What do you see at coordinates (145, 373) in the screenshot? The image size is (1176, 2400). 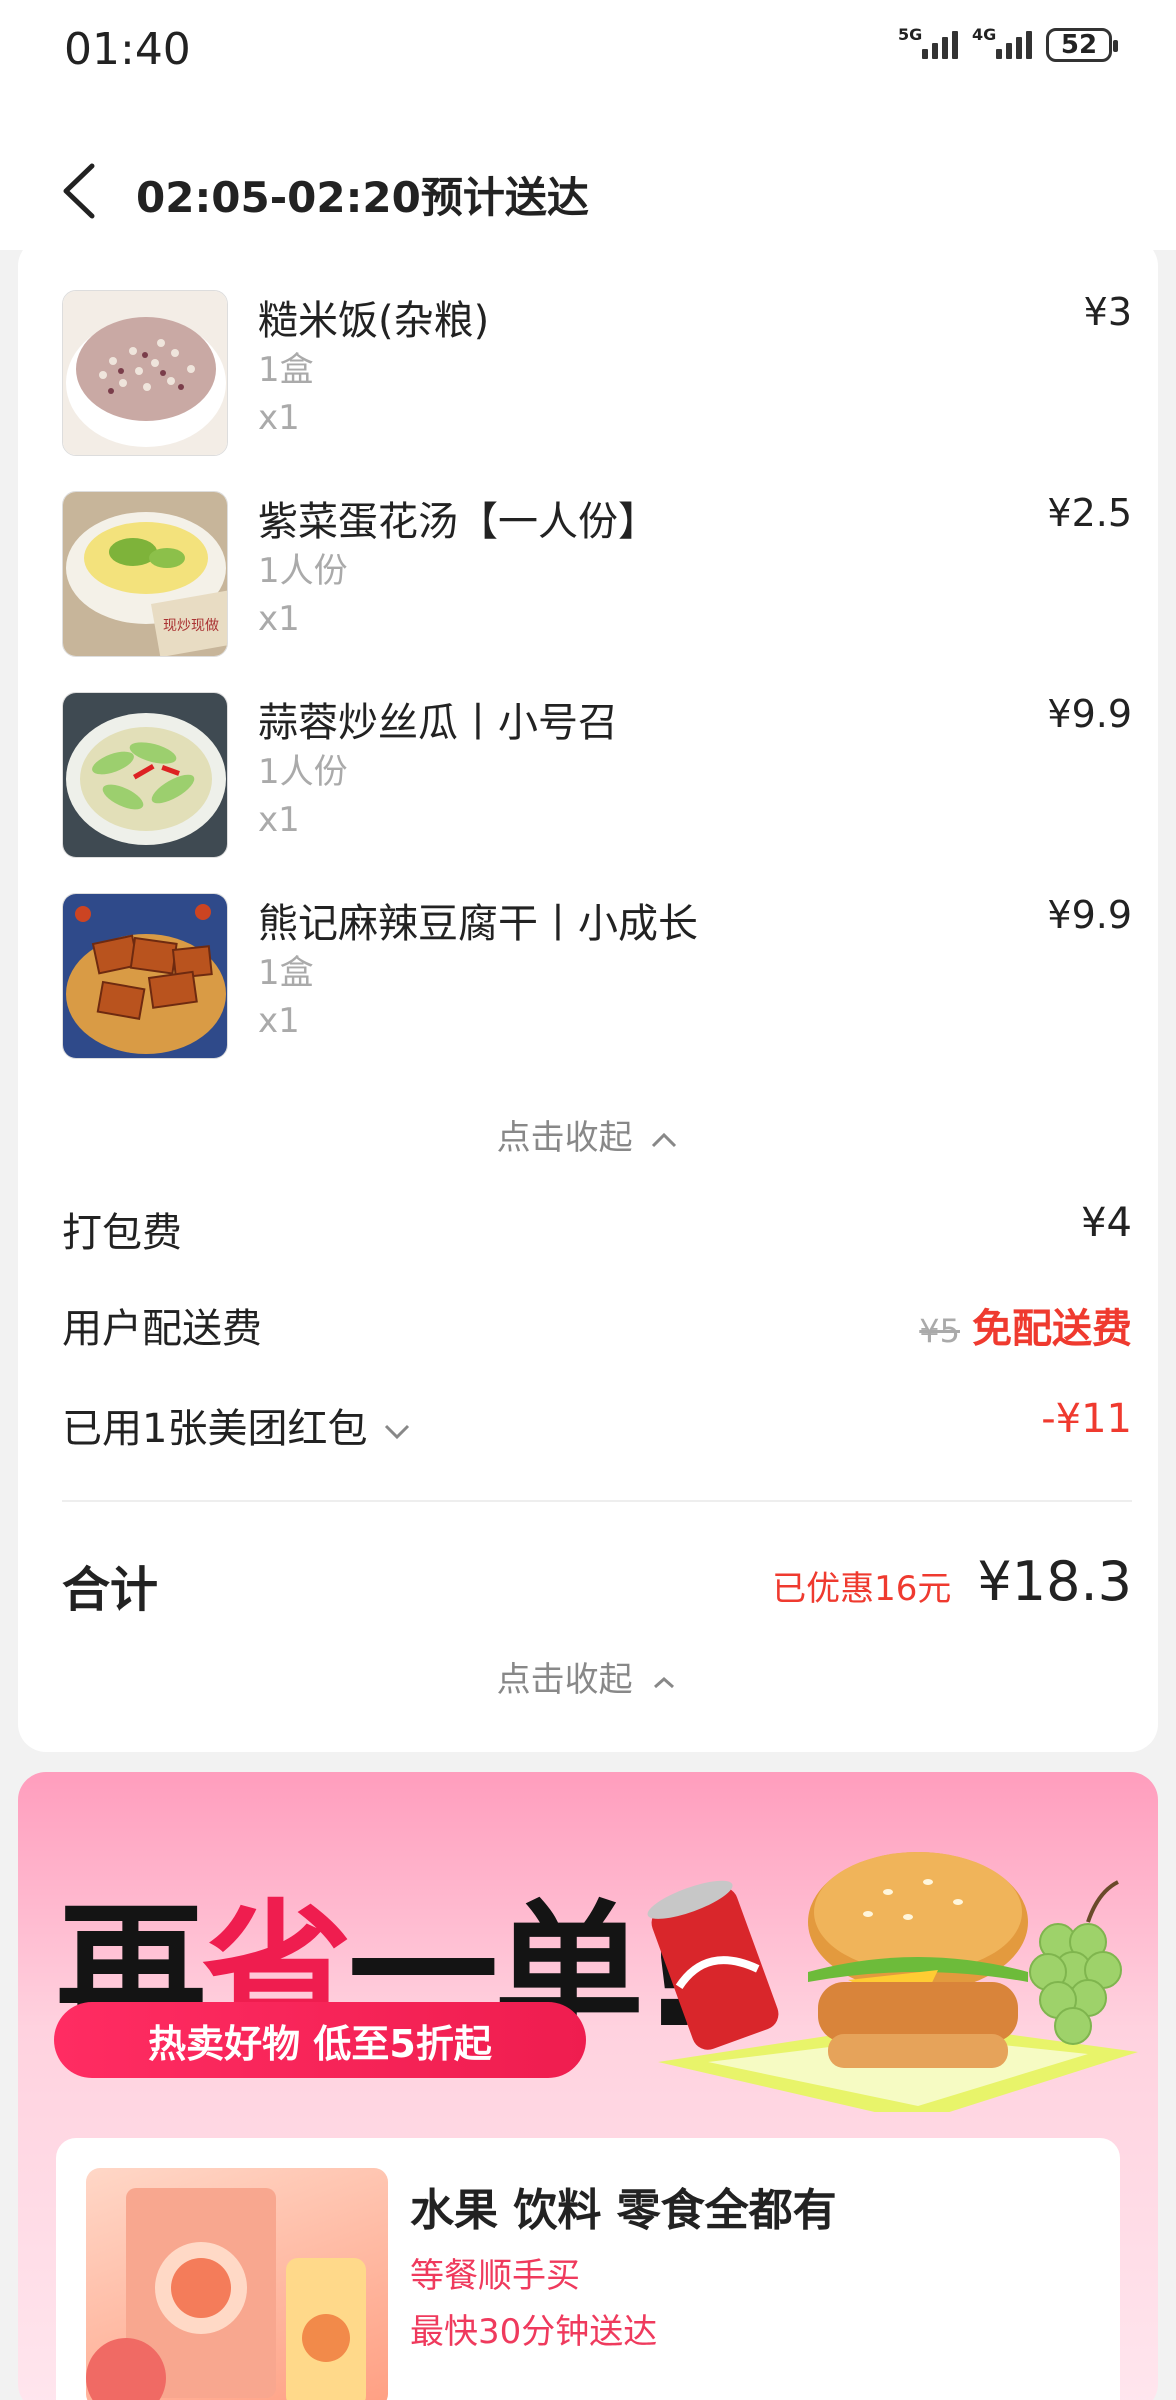 I see `item-image-rice` at bounding box center [145, 373].